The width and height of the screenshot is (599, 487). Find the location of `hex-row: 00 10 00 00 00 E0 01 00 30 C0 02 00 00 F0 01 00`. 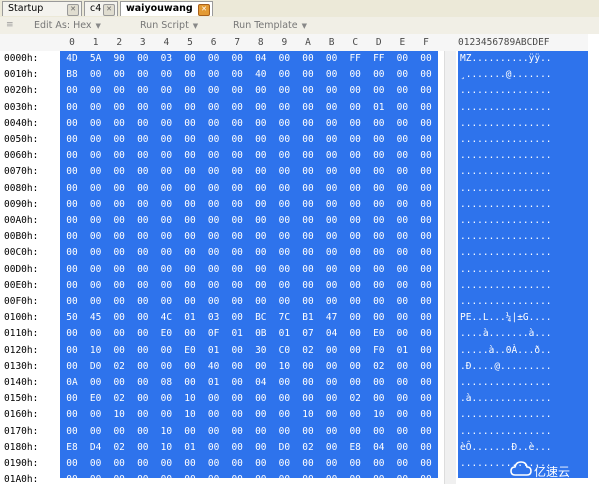

hex-row: 00 10 00 00 00 E0 01 00 30 C0 02 00 00 F0 01 00 is located at coordinates (249, 350).